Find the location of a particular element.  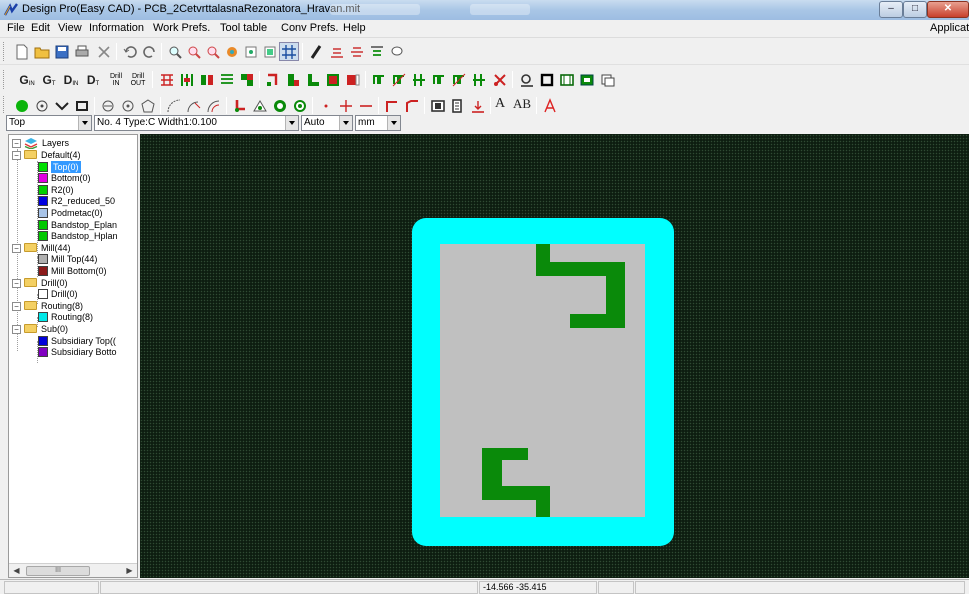

drill-out-button: DT is located at coordinates (93, 79).